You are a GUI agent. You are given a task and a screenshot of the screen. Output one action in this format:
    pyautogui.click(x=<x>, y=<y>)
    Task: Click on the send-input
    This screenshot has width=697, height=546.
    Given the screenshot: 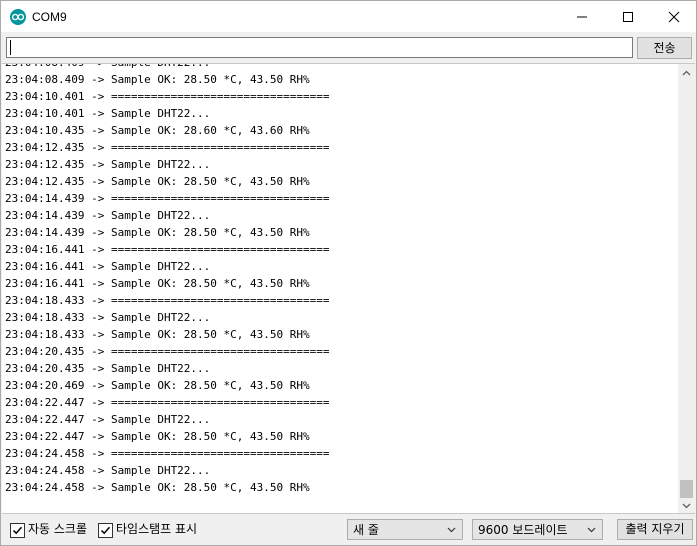 What is the action you would take?
    pyautogui.click(x=319, y=47)
    